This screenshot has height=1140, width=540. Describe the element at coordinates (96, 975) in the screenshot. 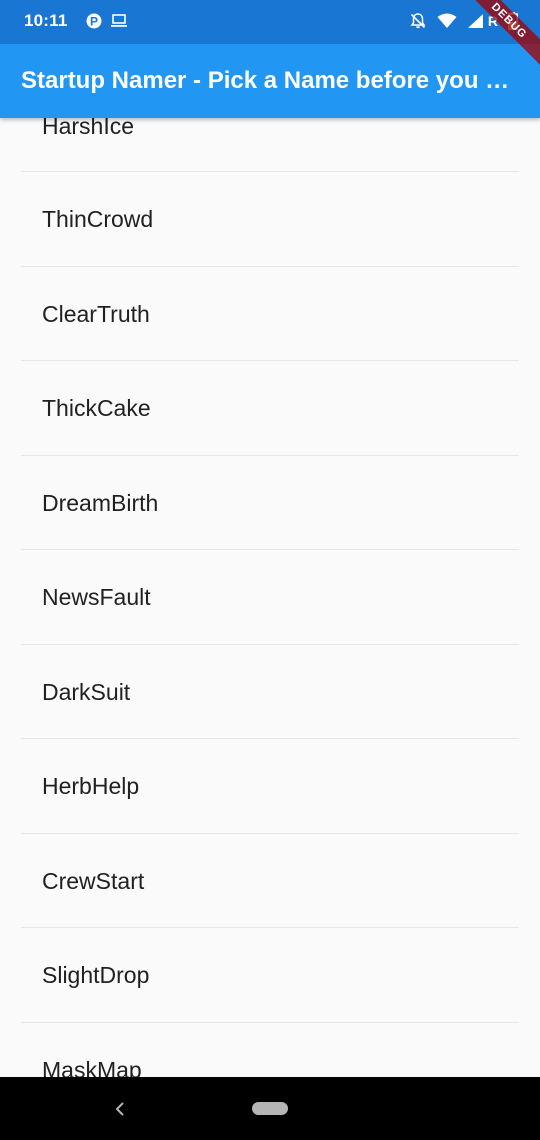

I see `list-item-label: SlightDrop` at that location.